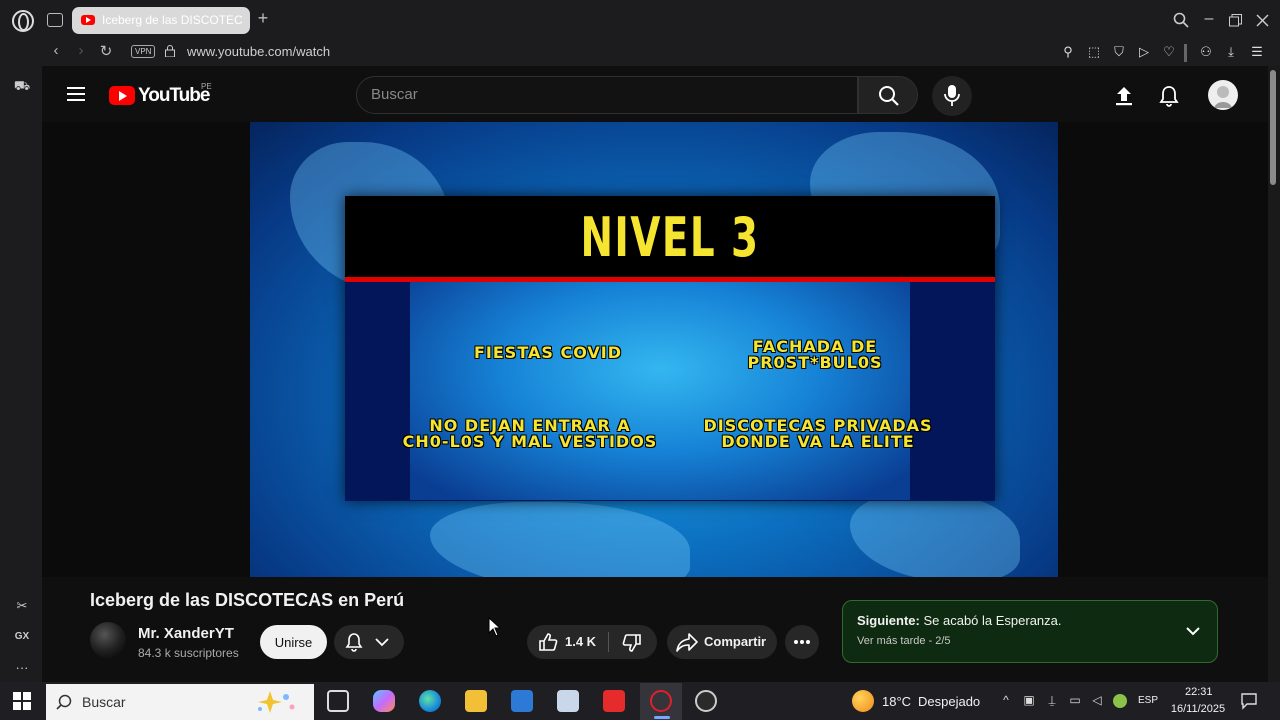 This screenshot has width=1280, height=720. Describe the element at coordinates (660, 391) in the screenshot. I see `panel-iceberg-image` at that location.